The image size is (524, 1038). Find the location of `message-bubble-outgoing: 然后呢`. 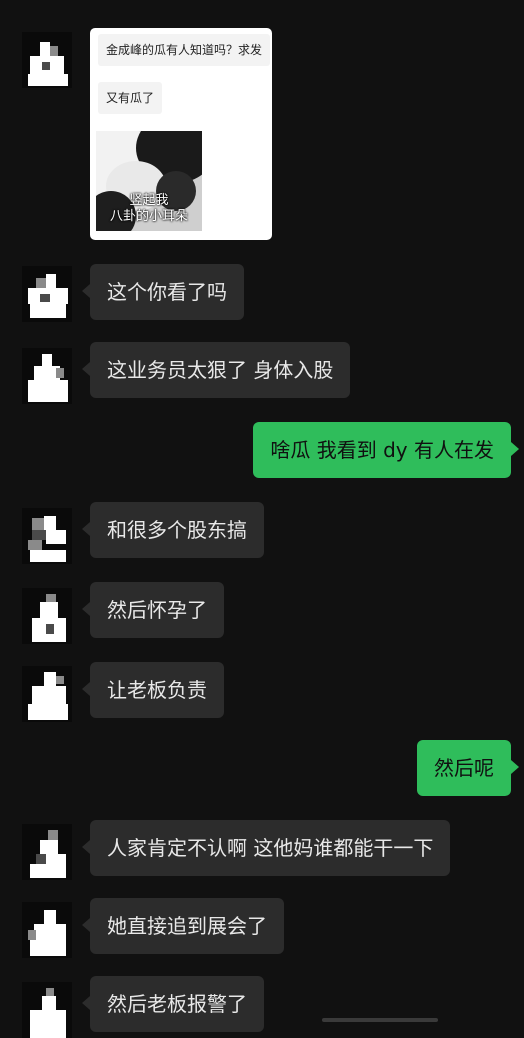

message-bubble-outgoing: 然后呢 is located at coordinates (468, 768).